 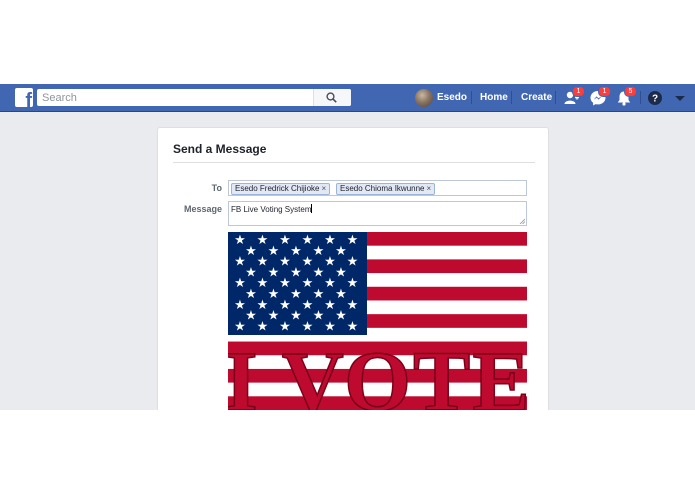 What do you see at coordinates (494, 97) in the screenshot?
I see `home-link: Home` at bounding box center [494, 97].